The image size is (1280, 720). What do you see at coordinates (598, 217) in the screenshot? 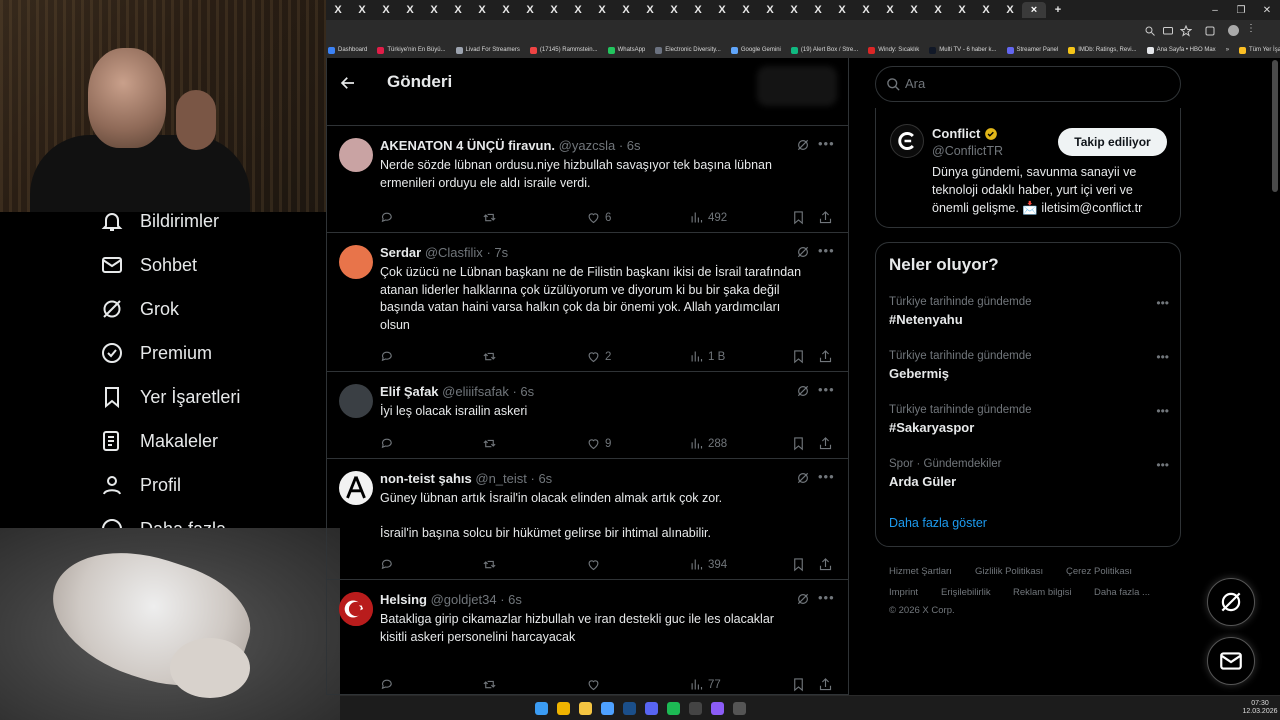
I see `like-button: 6` at bounding box center [598, 217].